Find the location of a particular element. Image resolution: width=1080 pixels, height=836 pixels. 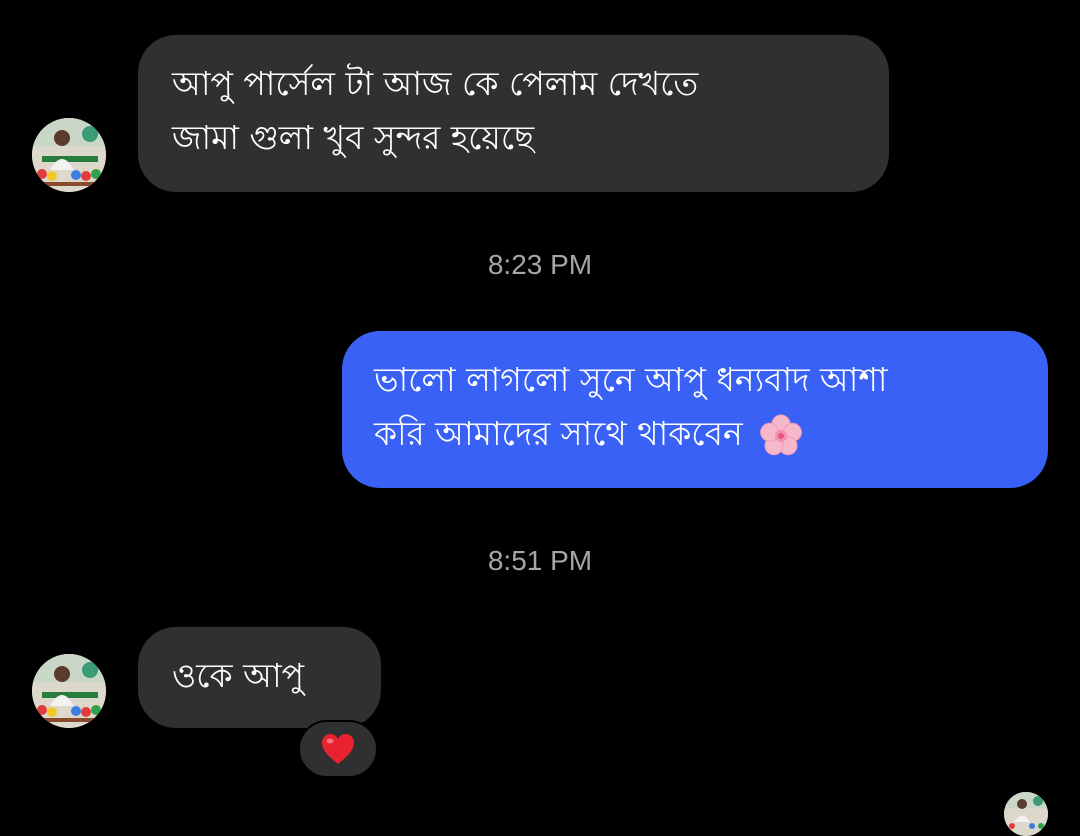

message-text-row: করি আমাদের সাথে থাকবেন is located at coordinates (694, 434).